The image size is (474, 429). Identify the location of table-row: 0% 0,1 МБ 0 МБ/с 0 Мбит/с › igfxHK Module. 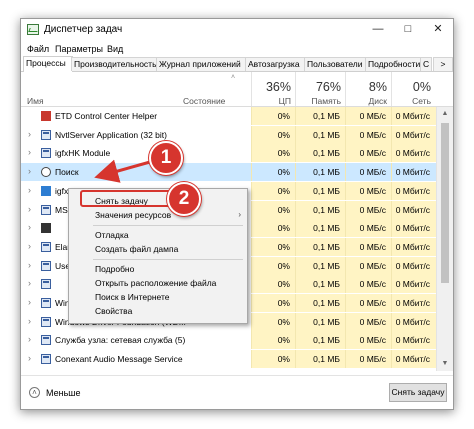
(228, 153).